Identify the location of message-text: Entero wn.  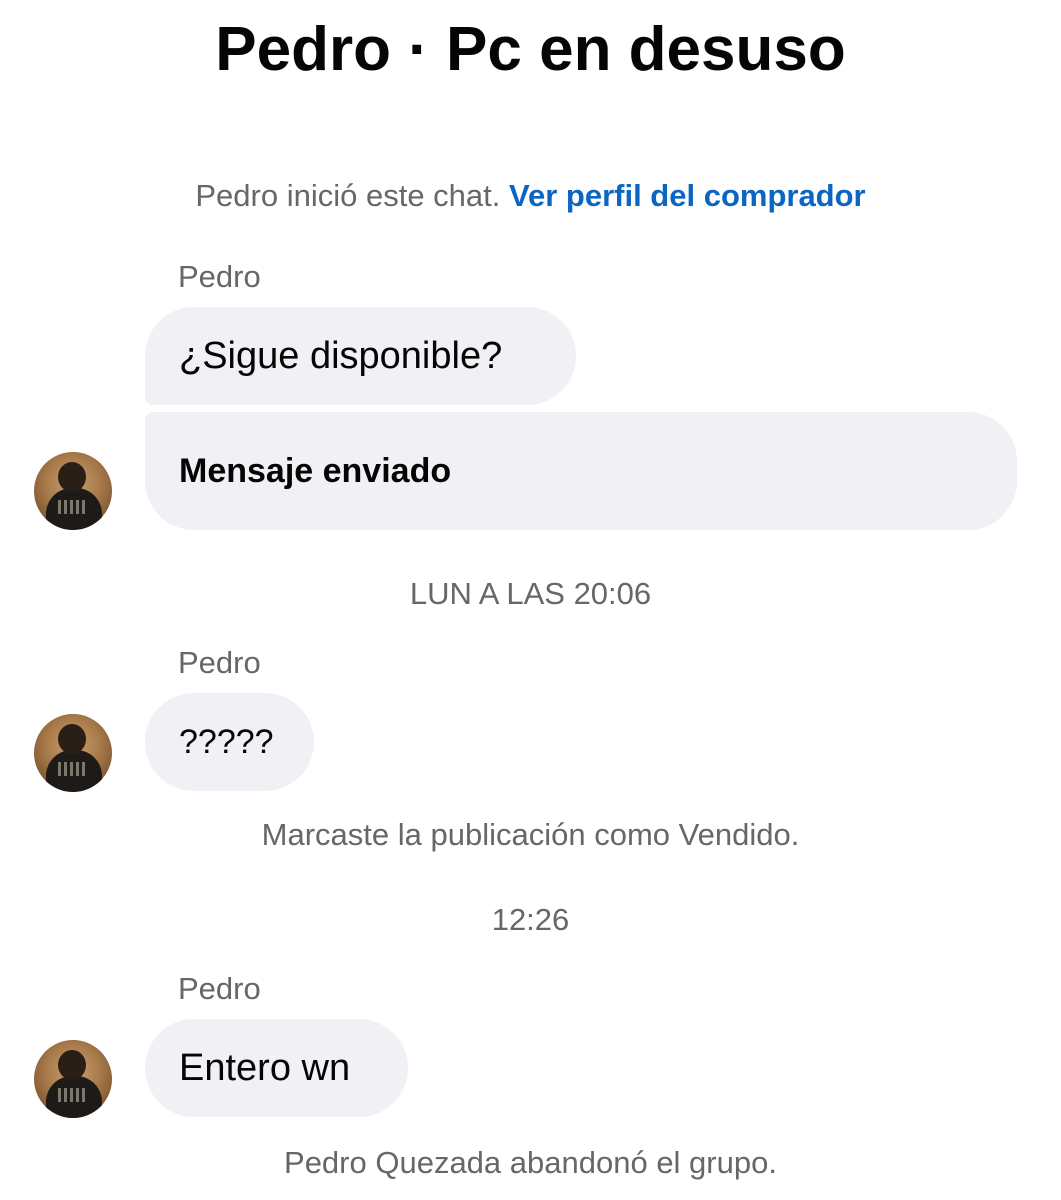
(265, 1067).